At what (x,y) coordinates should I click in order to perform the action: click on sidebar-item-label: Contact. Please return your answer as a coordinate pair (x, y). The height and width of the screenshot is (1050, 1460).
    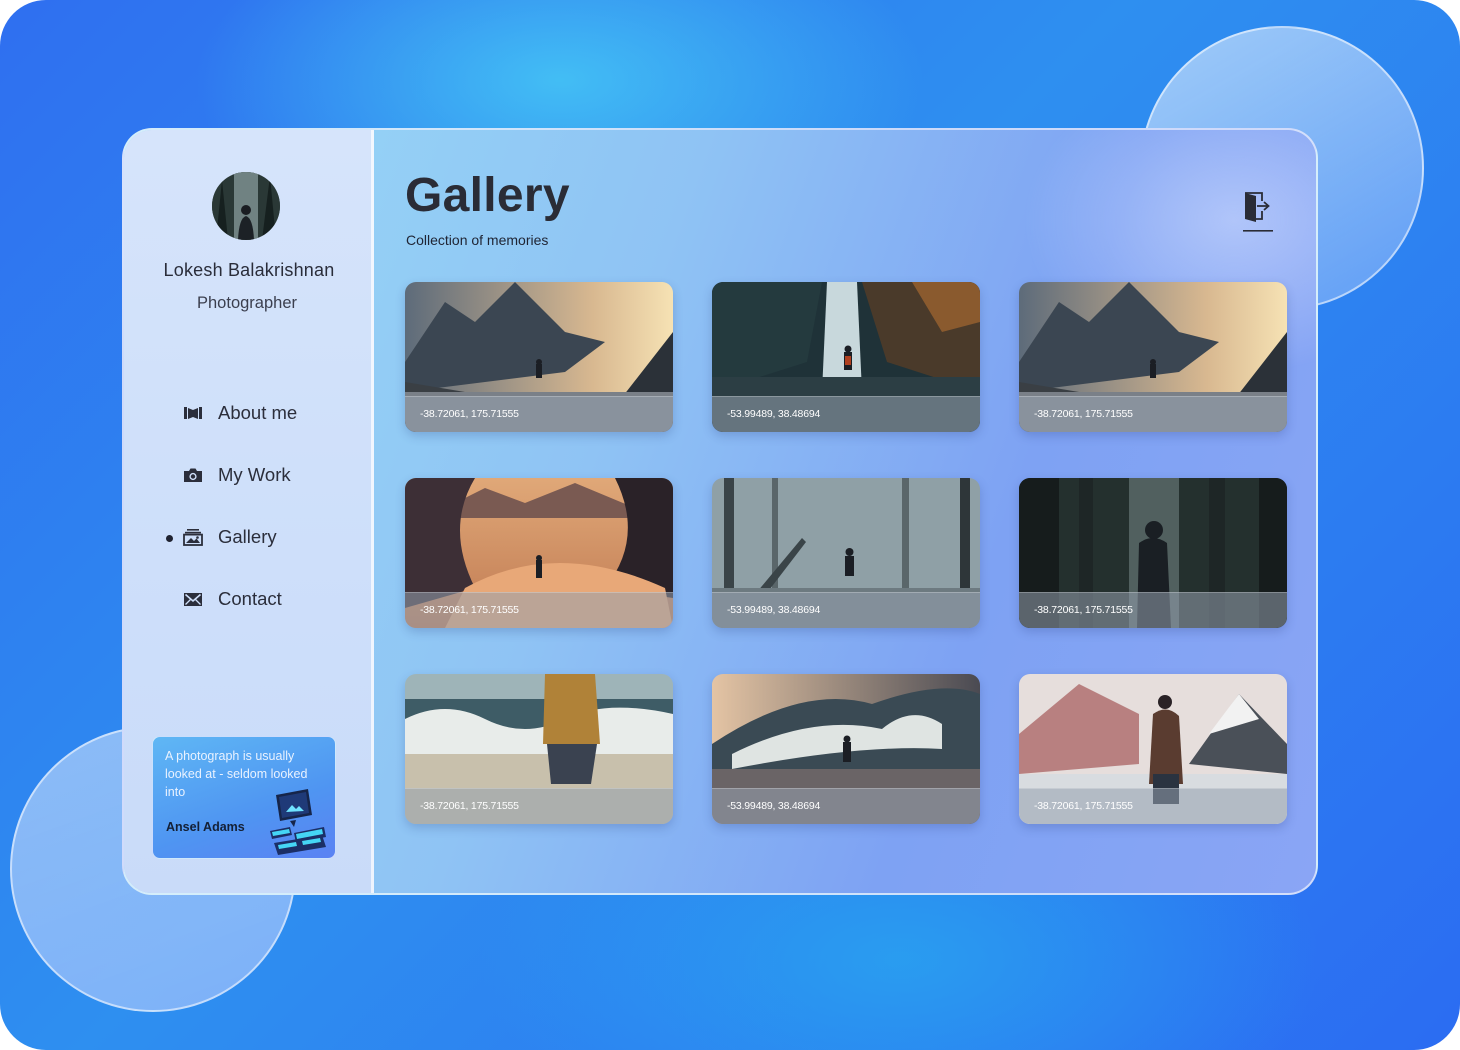
    Looking at the image, I should click on (250, 598).